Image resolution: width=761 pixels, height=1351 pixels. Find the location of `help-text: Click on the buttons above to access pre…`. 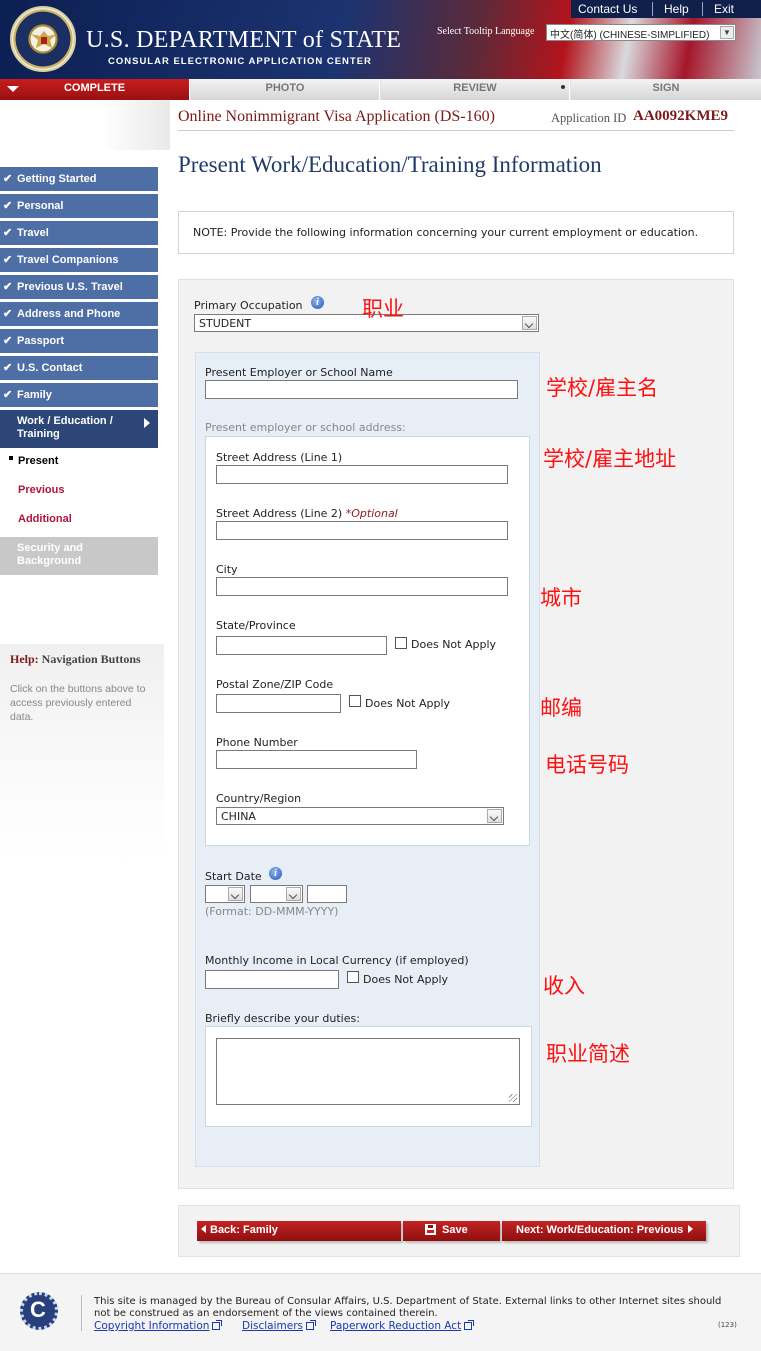

help-text: Click on the buttons above to access pre… is located at coordinates (78, 703).